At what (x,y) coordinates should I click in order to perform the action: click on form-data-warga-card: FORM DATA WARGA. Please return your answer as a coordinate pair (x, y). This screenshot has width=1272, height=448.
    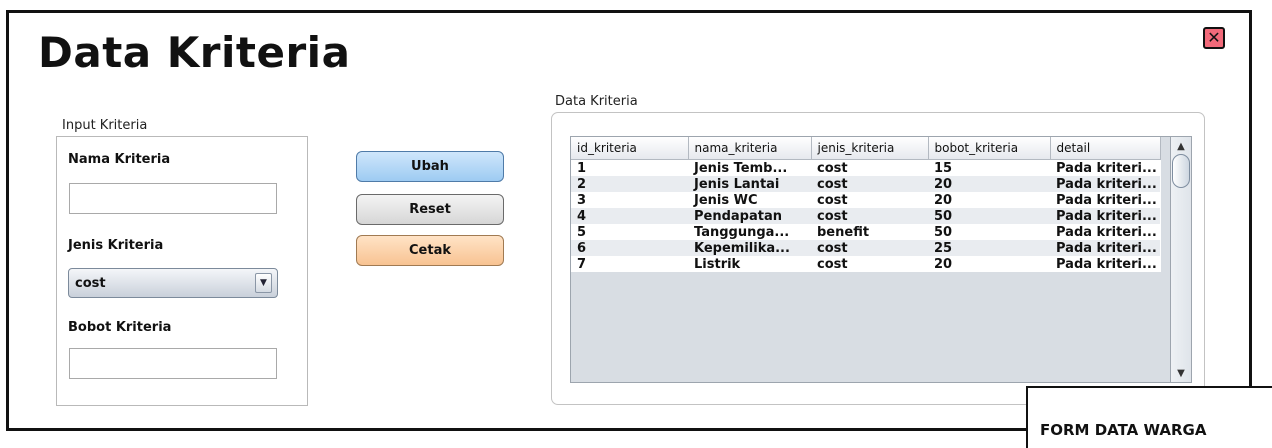
    Looking at the image, I should click on (1149, 417).